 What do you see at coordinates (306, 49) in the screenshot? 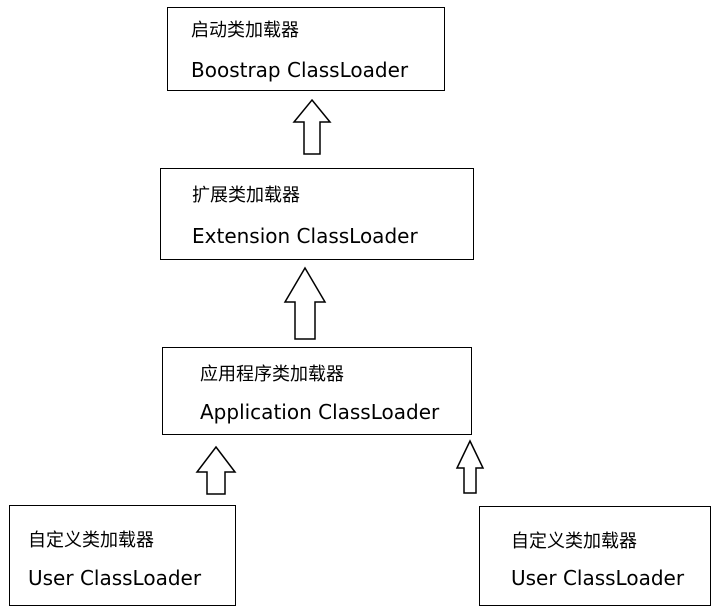
I see `bootstrap-classloader-node: 启动类加载器 Boostrap ClassLoader` at bounding box center [306, 49].